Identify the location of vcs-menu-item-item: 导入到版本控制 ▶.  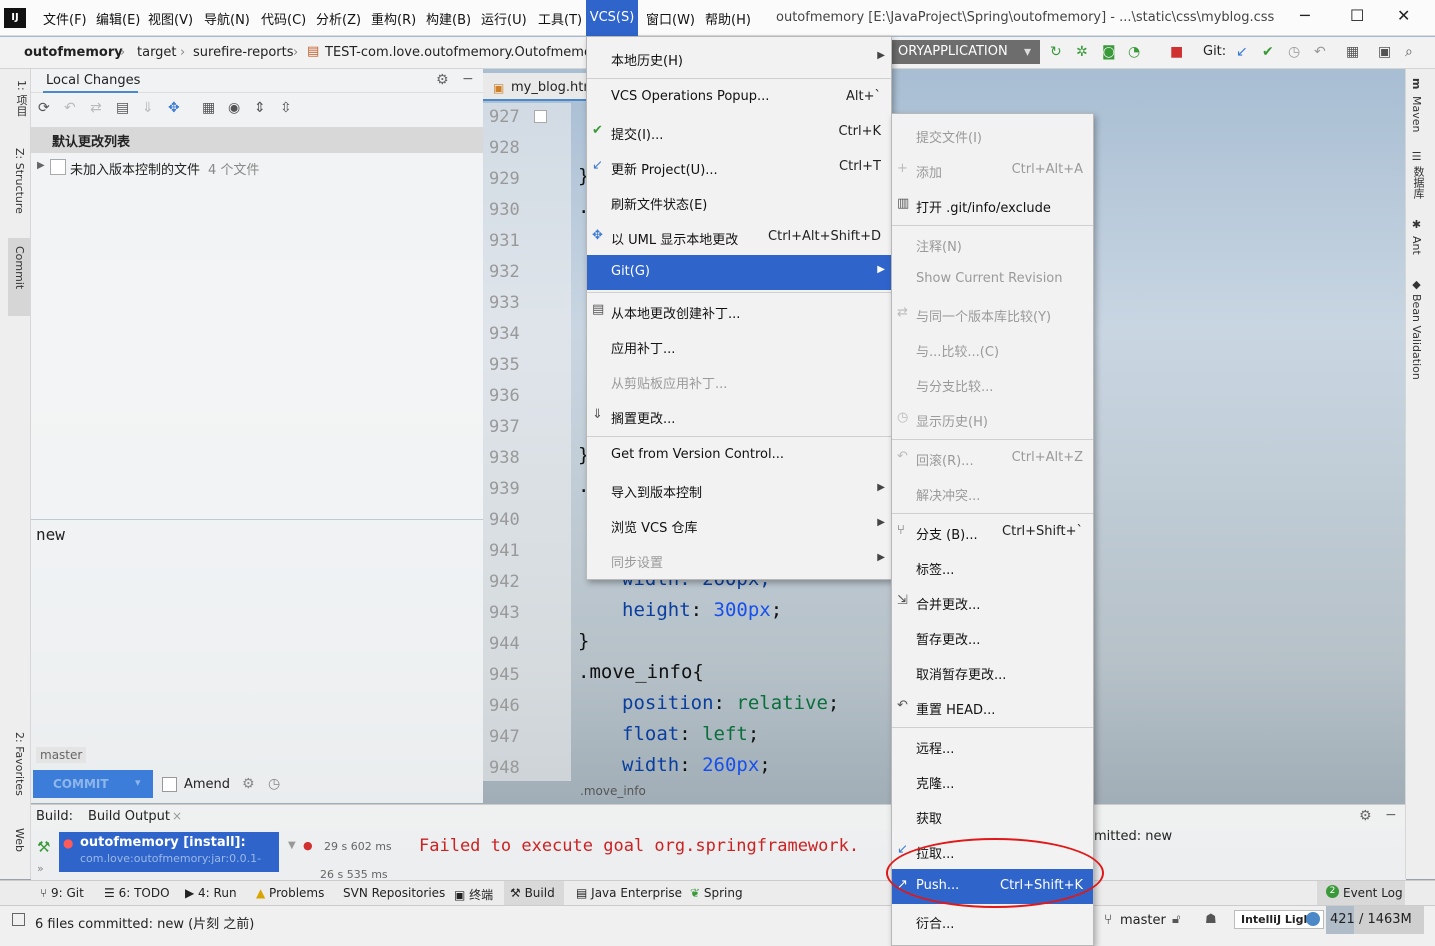
(739, 490).